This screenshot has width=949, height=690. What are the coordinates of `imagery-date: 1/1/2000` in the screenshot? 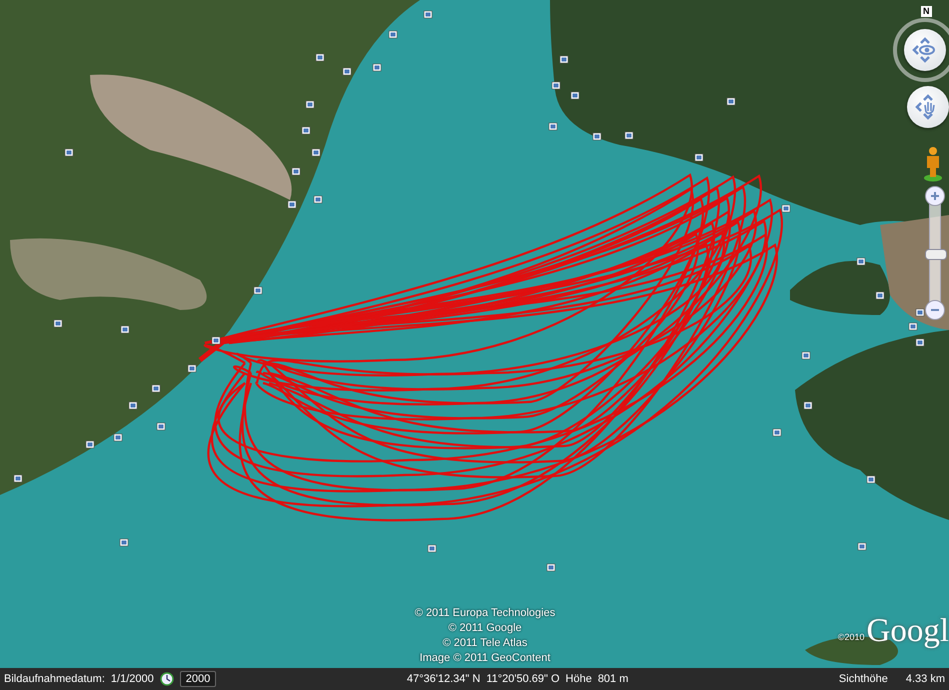 It's located at (132, 679).